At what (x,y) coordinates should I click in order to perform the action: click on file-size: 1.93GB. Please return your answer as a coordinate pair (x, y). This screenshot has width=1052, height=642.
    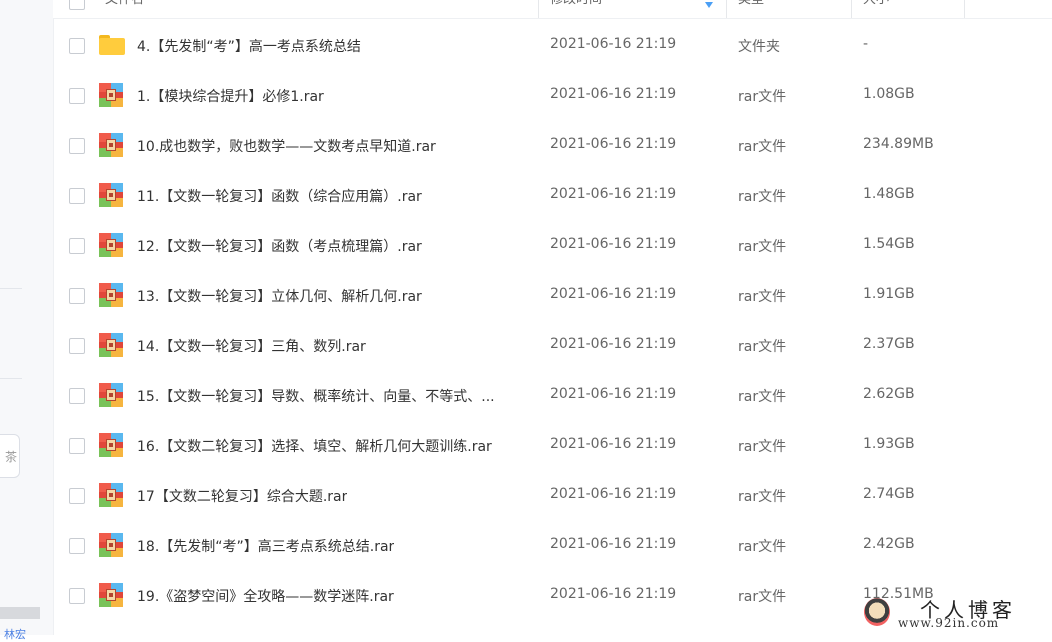
    Looking at the image, I should click on (889, 444).